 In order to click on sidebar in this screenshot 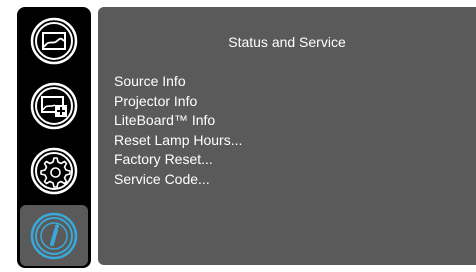, I will do `click(54, 137)`.